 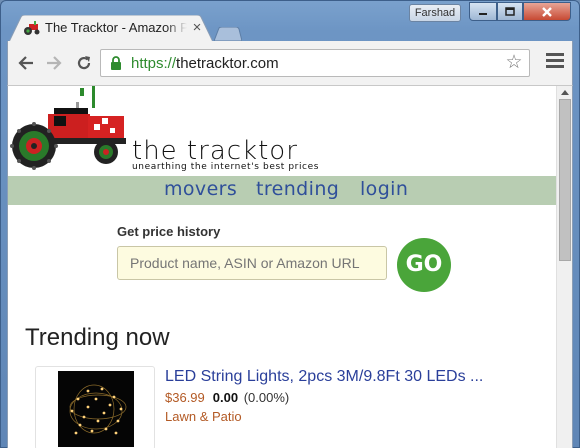 I want to click on chrome-menu-button, so click(x=555, y=62).